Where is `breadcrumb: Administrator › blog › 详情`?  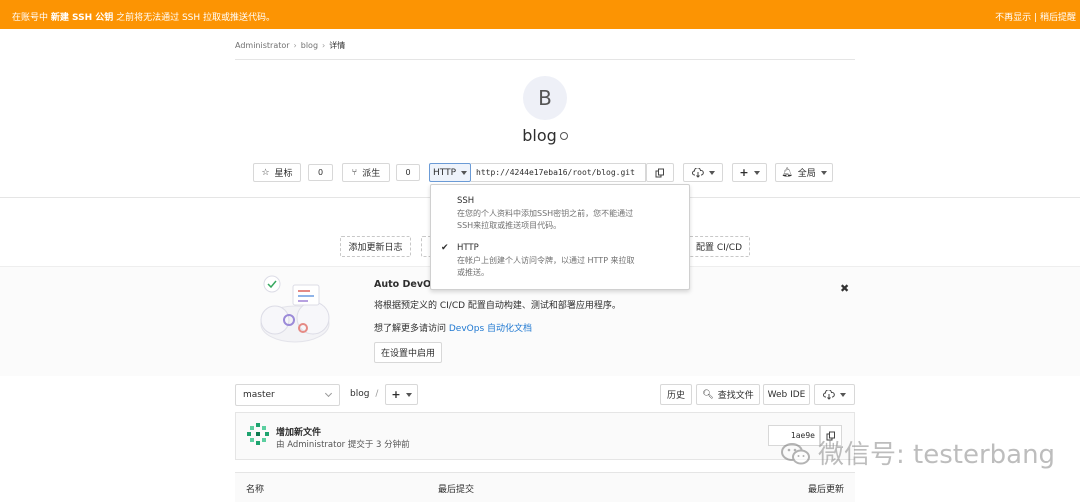 breadcrumb: Administrator › blog › 详情 is located at coordinates (290, 45).